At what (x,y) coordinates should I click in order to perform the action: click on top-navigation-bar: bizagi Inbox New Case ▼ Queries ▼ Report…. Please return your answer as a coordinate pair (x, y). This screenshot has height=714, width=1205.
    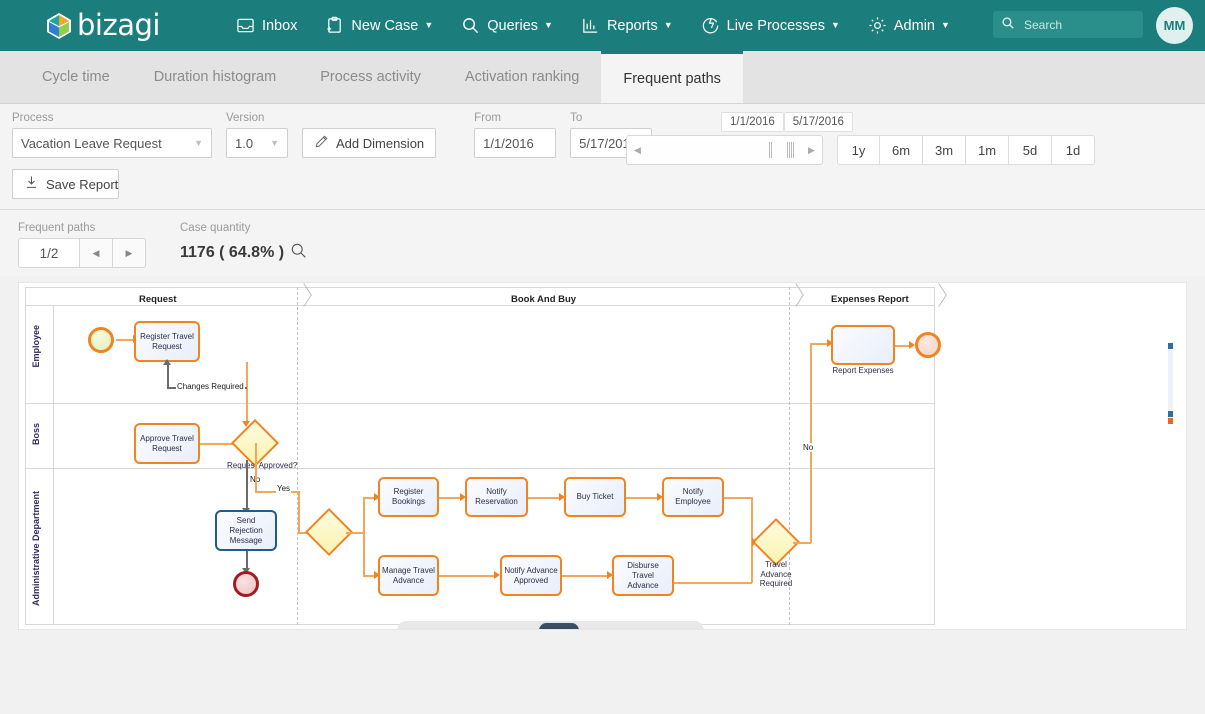
    Looking at the image, I should click on (602, 25).